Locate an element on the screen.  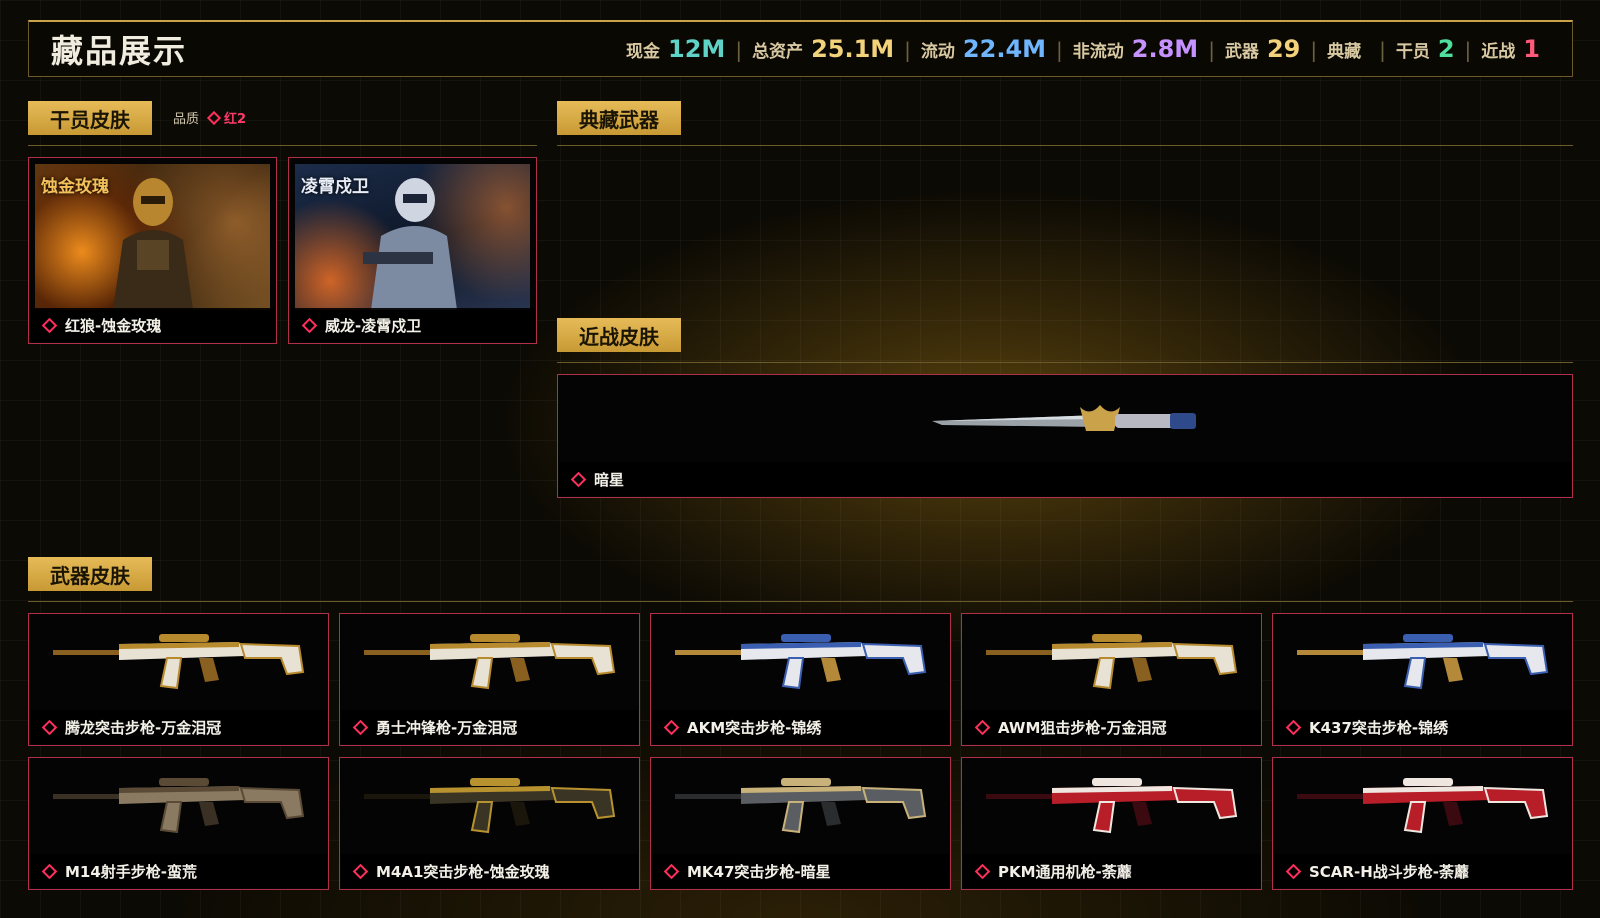
operator-card: 凌霄戍卫 威龙-凌霄戍卫 is located at coordinates (412, 250).